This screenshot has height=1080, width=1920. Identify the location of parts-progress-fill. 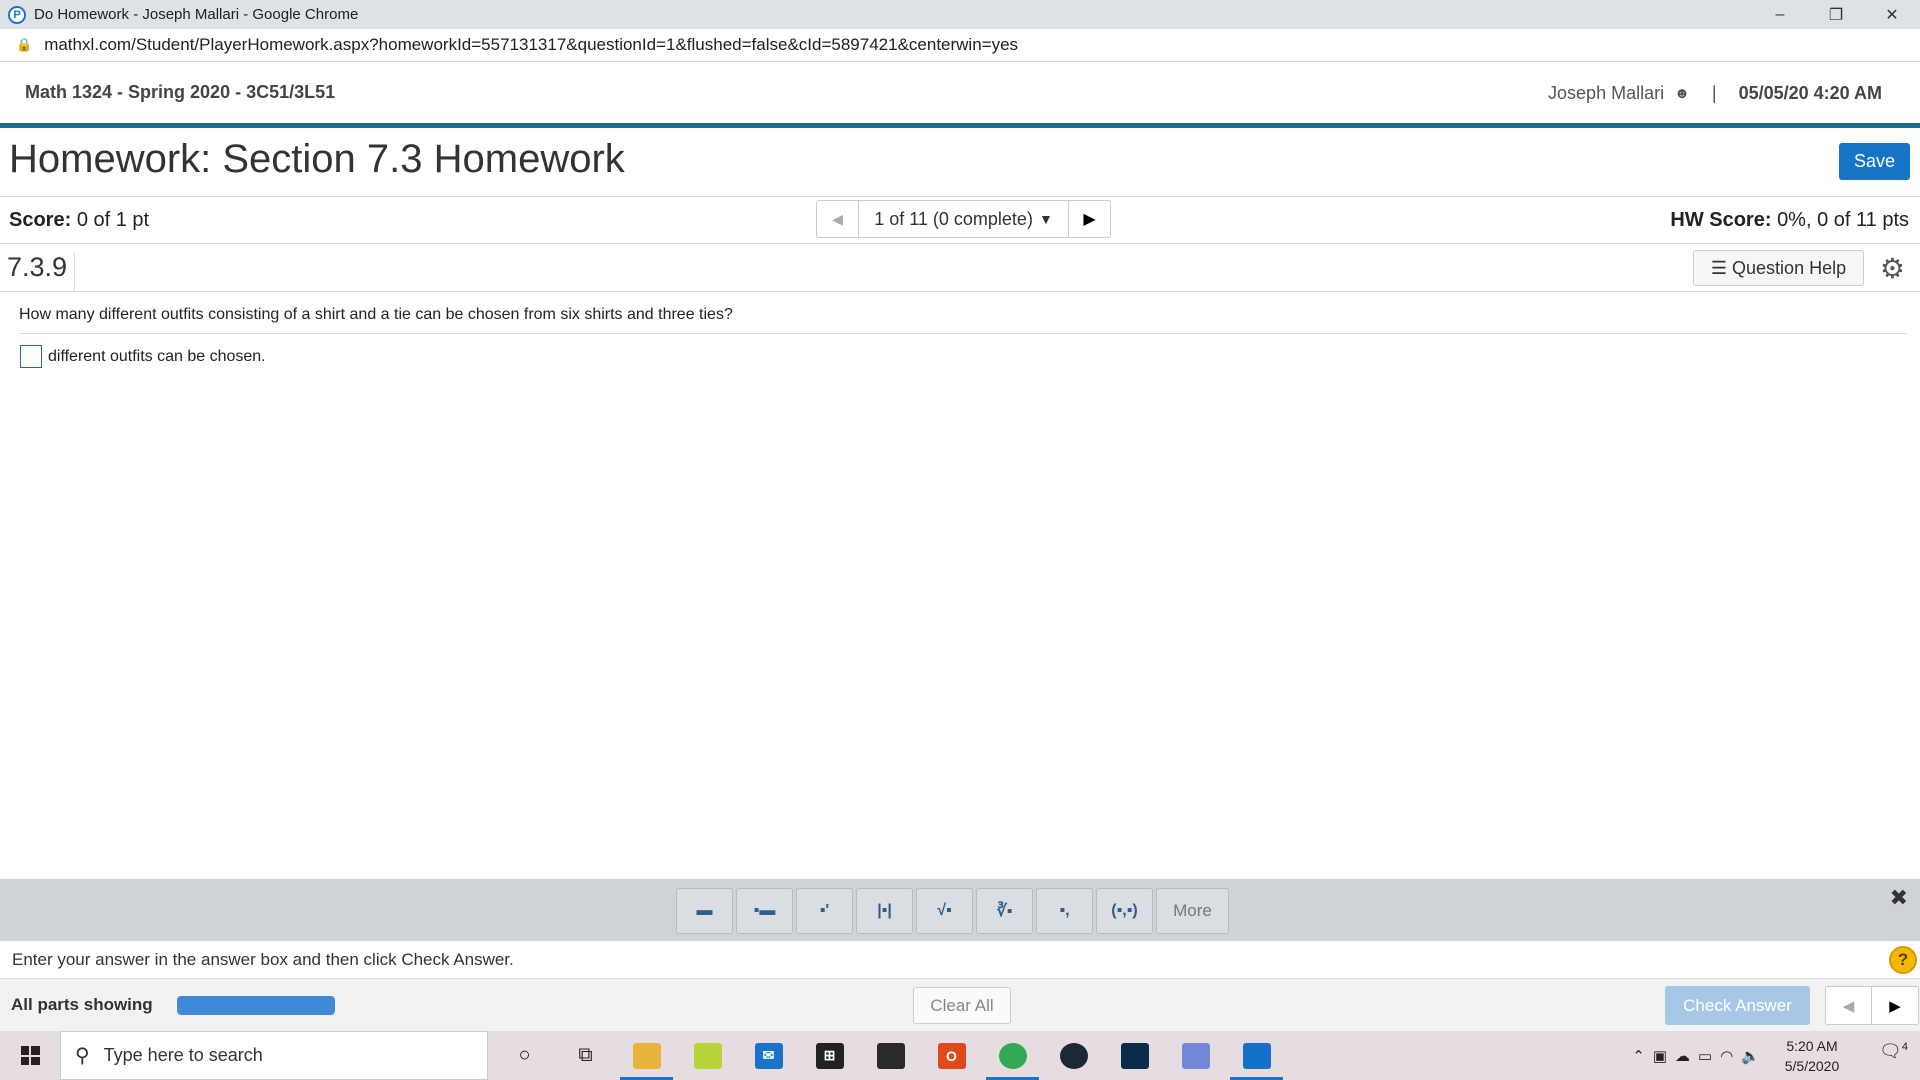
(256, 1005).